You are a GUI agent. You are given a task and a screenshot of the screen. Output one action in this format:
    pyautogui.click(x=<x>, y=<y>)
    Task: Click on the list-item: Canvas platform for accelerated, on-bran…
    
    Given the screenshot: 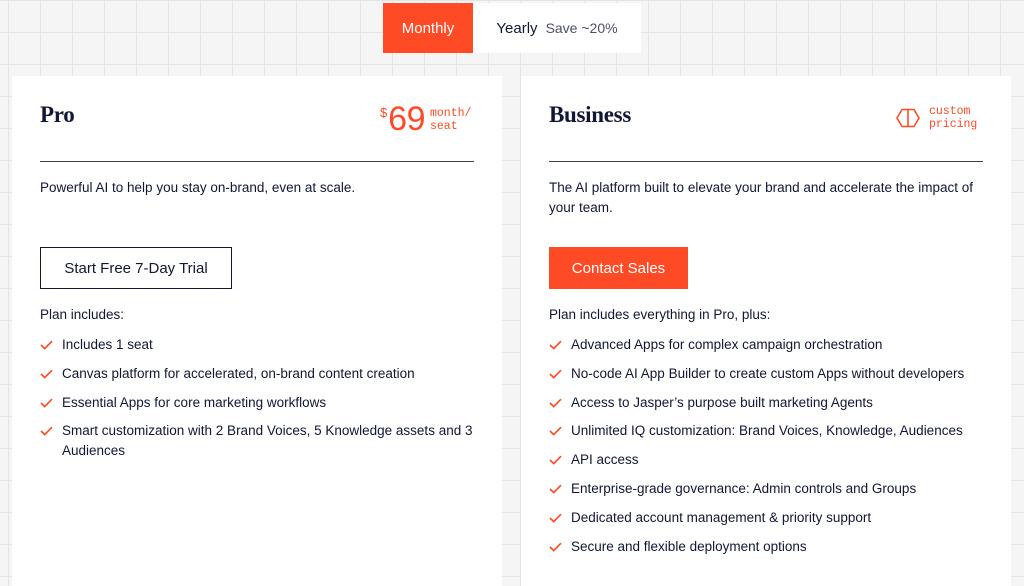 What is the action you would take?
    pyautogui.click(x=264, y=374)
    